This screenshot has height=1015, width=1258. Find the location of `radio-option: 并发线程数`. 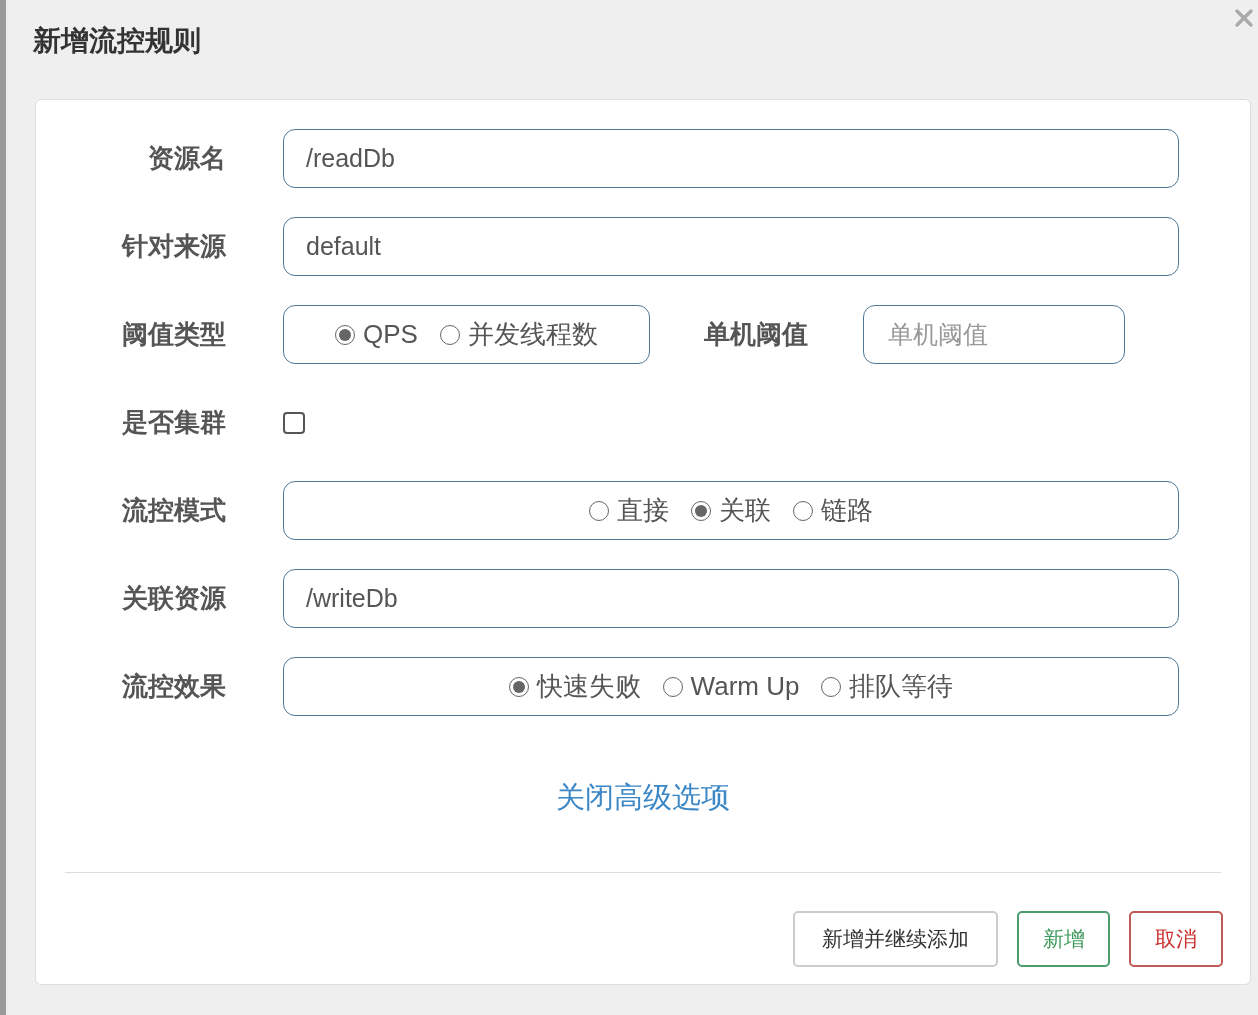

radio-option: 并发线程数 is located at coordinates (518, 334).